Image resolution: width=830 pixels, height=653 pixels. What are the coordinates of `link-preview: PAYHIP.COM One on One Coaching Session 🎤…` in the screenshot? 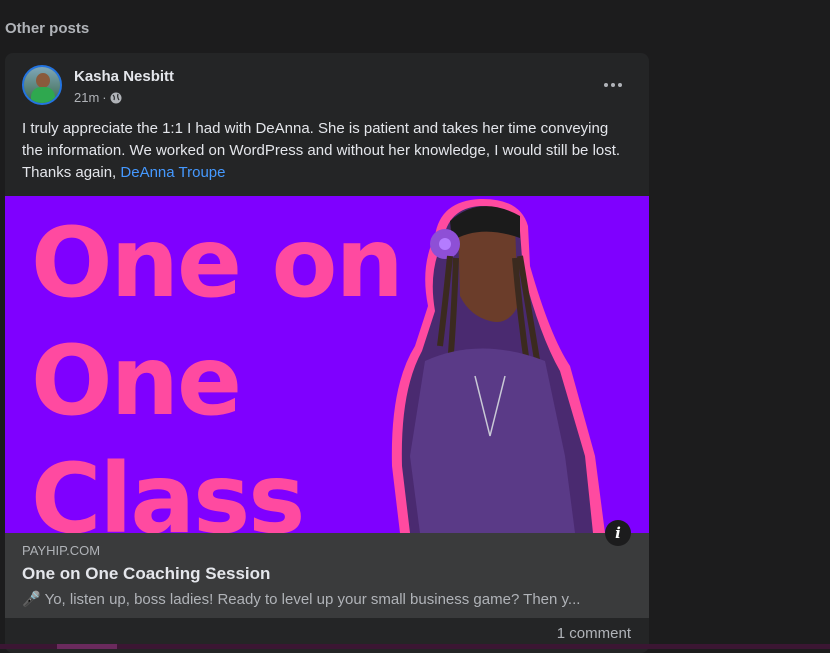 It's located at (327, 575).